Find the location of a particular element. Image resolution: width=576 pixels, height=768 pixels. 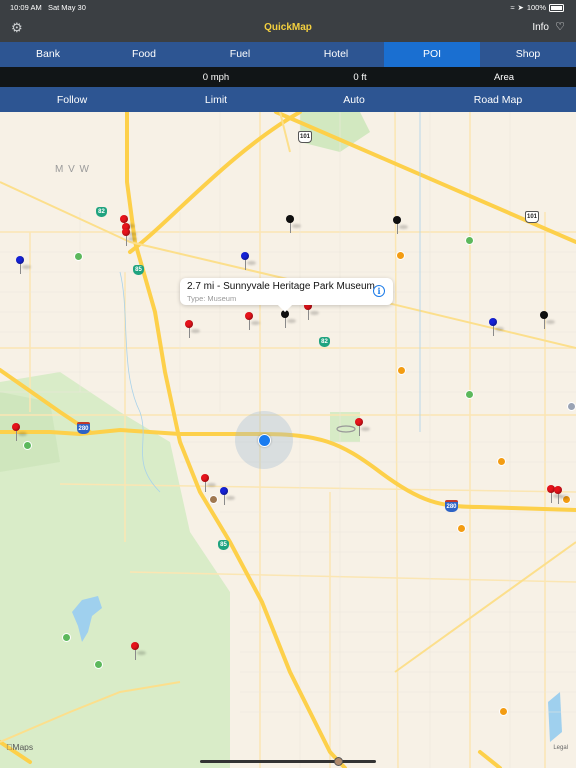

status-time: 10:09 AM Sat May 30 is located at coordinates (48, 7).